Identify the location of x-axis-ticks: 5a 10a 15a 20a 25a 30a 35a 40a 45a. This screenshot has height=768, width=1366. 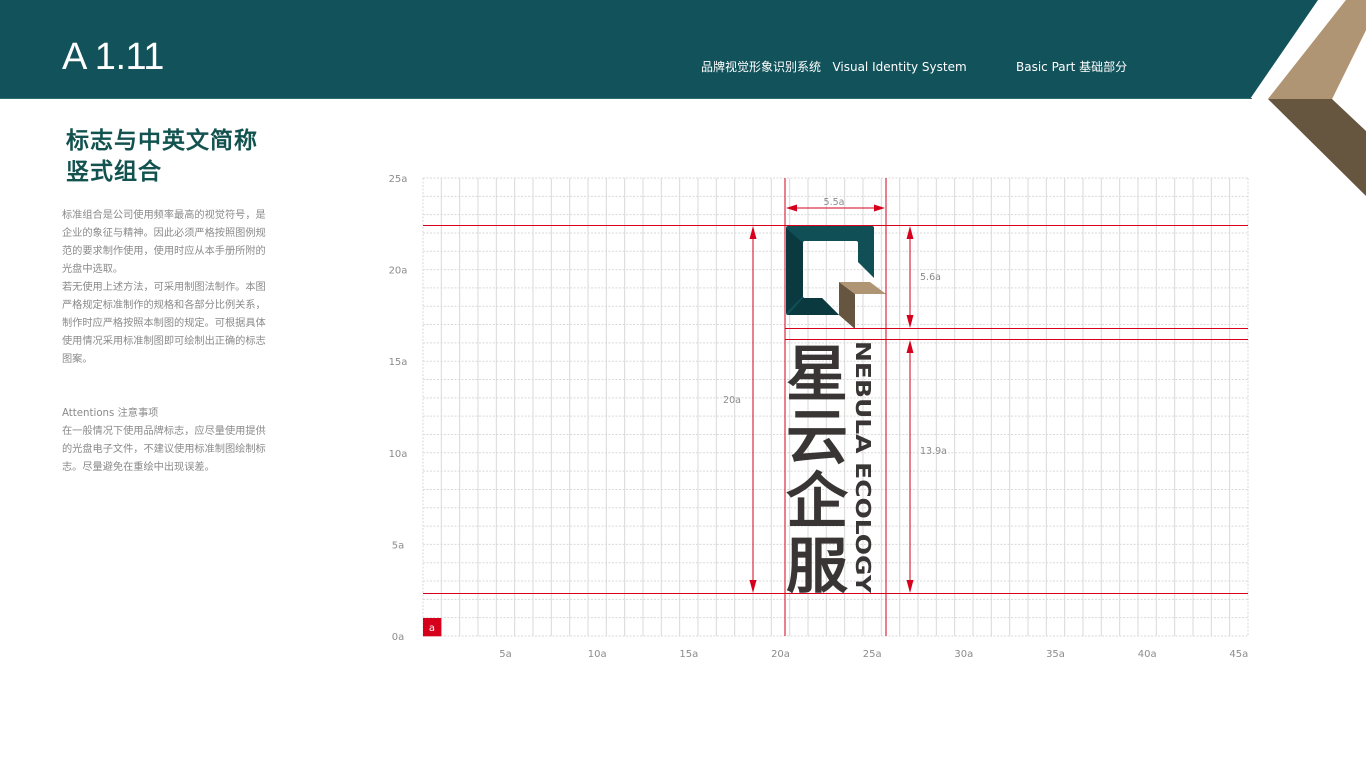
(873, 654).